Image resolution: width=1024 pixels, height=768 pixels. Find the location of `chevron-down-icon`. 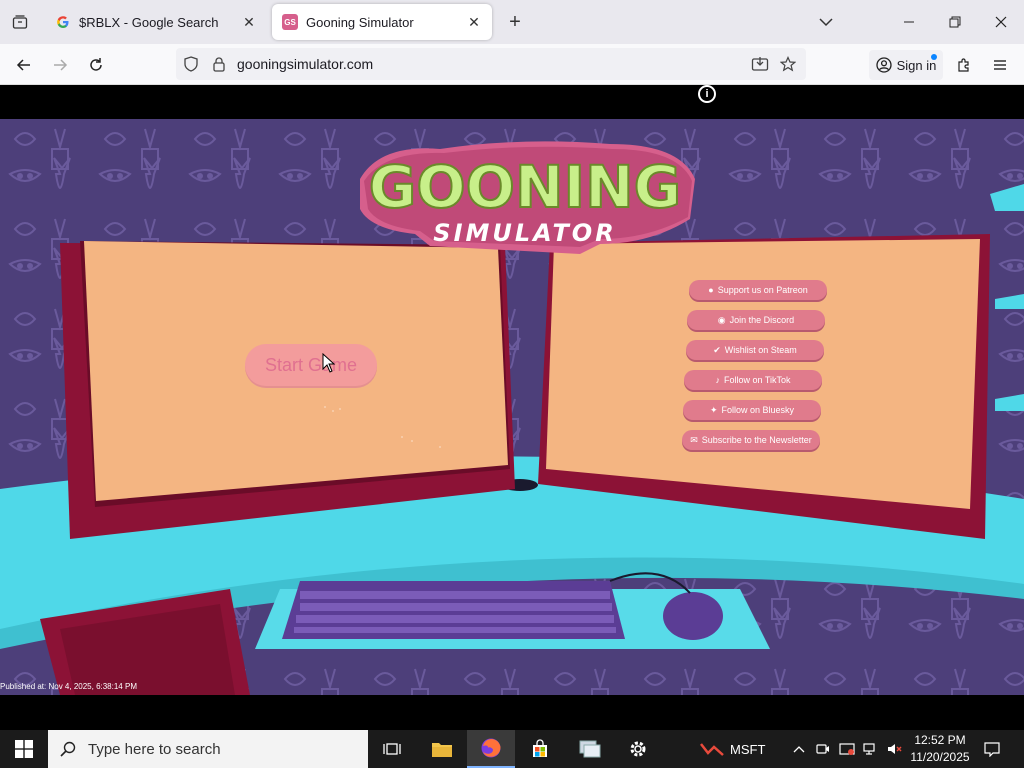

chevron-down-icon is located at coordinates (826, 22).